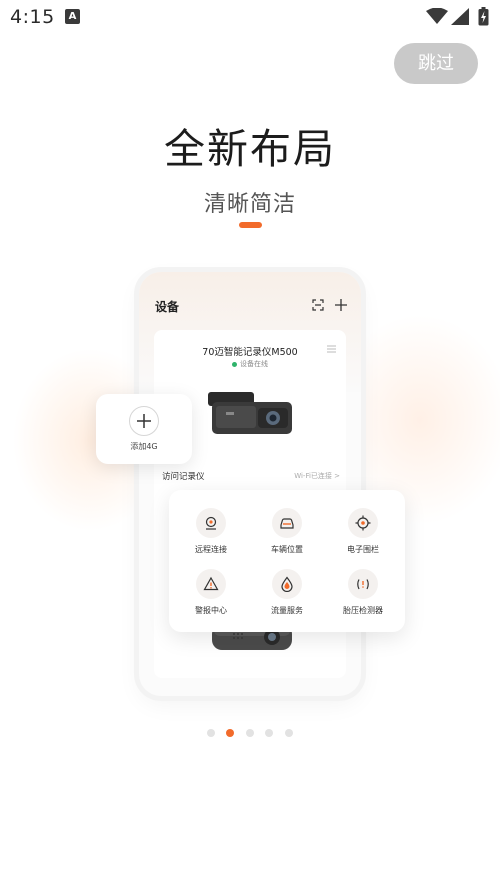 Image resolution: width=500 pixels, height=888 pixels. Describe the element at coordinates (211, 549) in the screenshot. I see `func-remote-connect-label: 远程连接` at that location.